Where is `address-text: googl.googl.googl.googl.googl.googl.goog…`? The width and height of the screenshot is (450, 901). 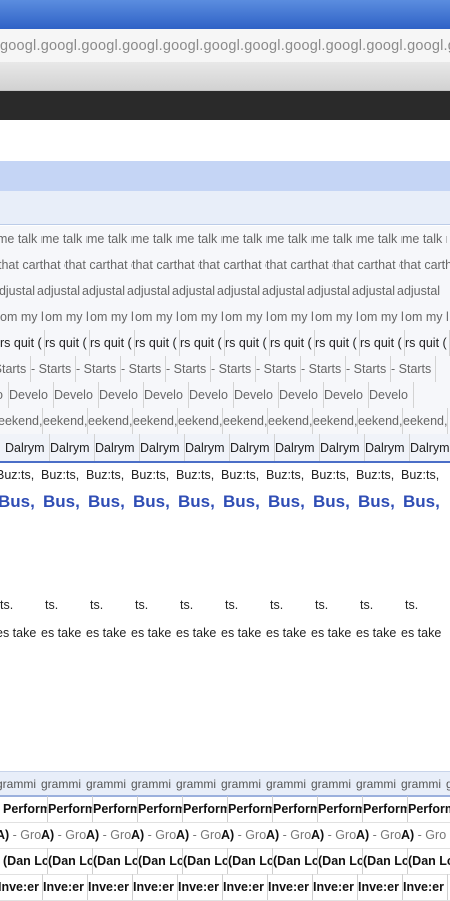 address-text: googl.googl.googl.googl.googl.googl.goog… is located at coordinates (225, 45).